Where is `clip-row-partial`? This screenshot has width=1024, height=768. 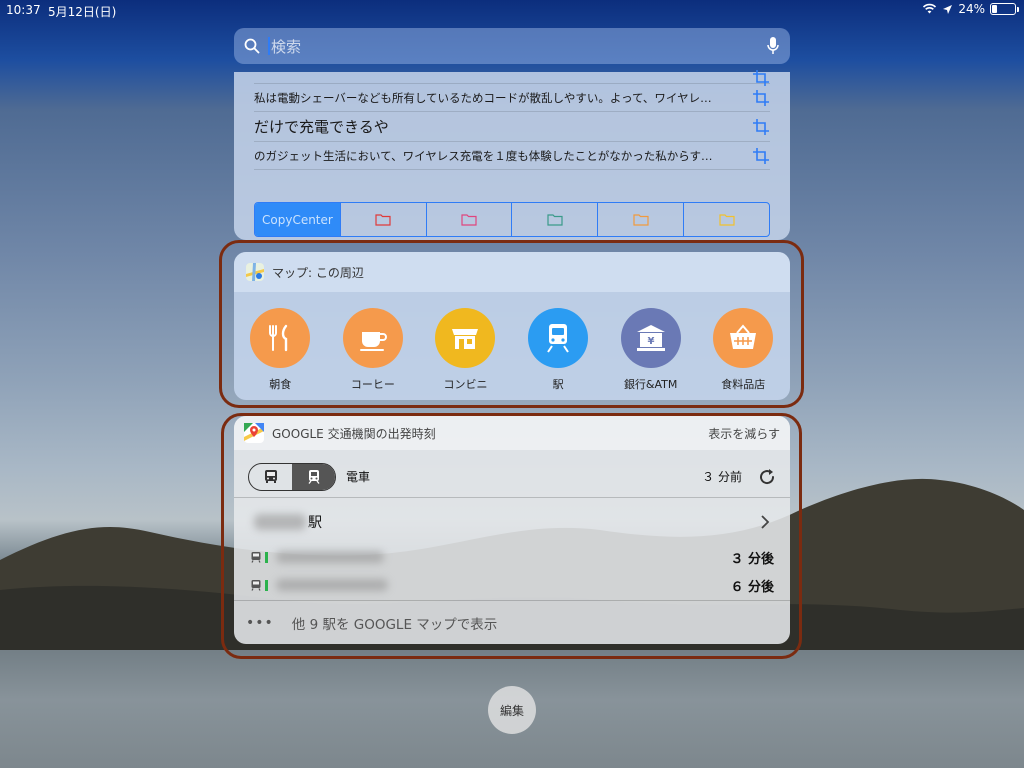 clip-row-partial is located at coordinates (512, 77).